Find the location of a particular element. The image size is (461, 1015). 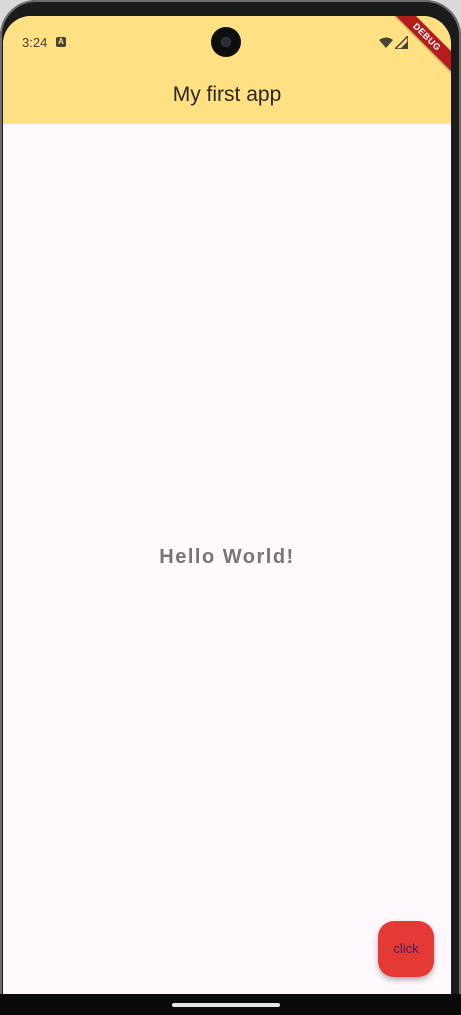

a-notification-icon: A is located at coordinates (61, 42).